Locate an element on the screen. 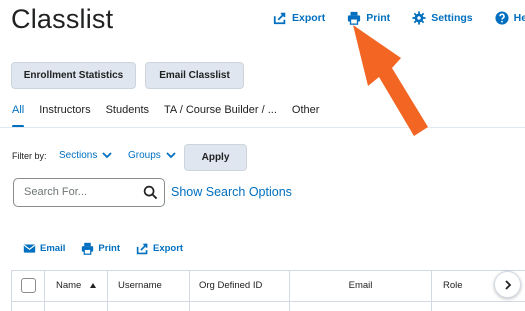 This screenshot has height=311, width=525. column-label-role: Role is located at coordinates (453, 285).